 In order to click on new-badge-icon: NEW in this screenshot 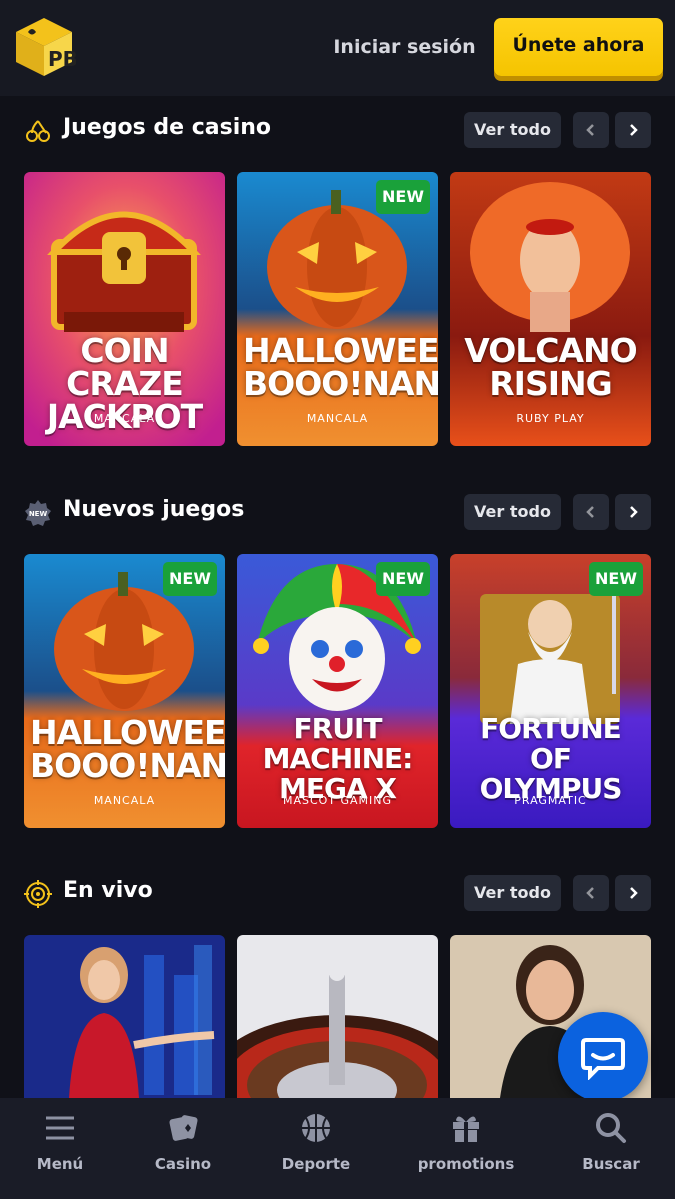, I will do `click(38, 513)`.